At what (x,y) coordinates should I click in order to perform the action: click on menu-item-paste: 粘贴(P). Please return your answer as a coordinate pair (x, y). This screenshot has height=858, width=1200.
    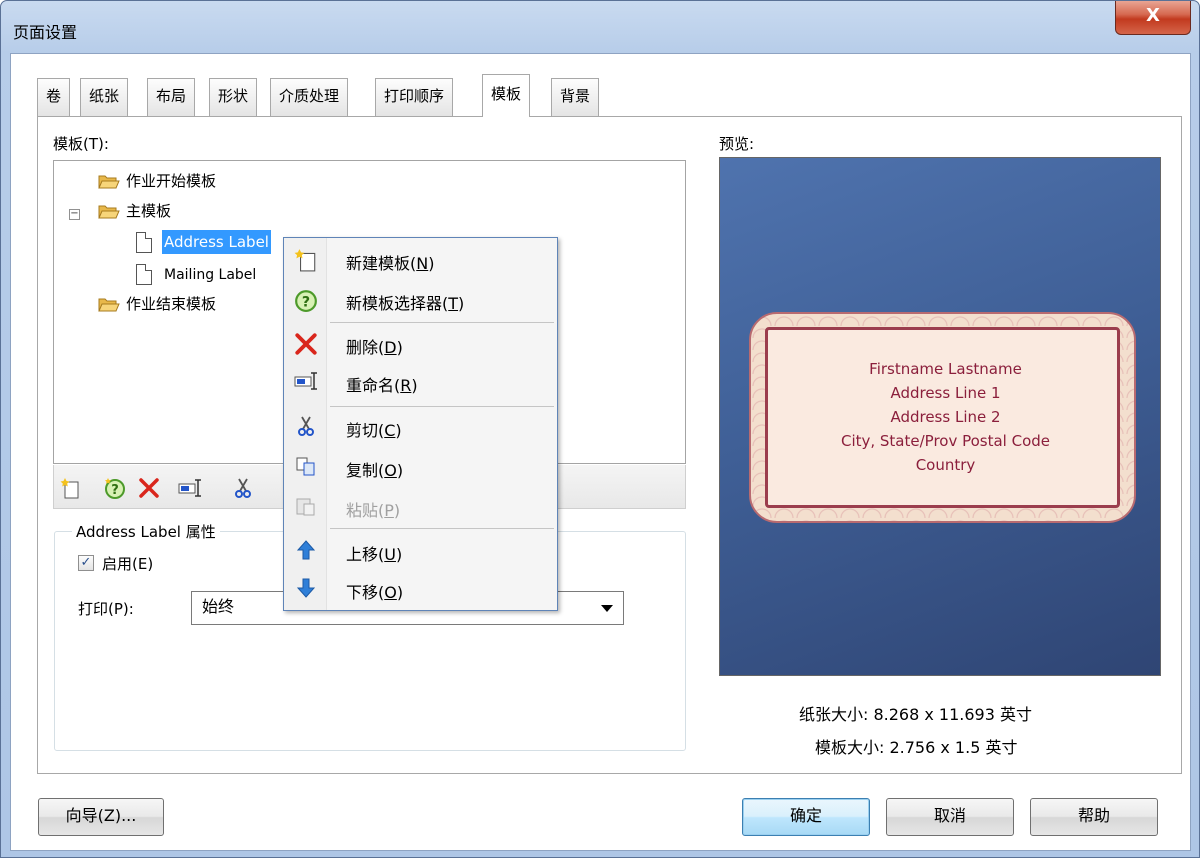
    Looking at the image, I should click on (420, 507).